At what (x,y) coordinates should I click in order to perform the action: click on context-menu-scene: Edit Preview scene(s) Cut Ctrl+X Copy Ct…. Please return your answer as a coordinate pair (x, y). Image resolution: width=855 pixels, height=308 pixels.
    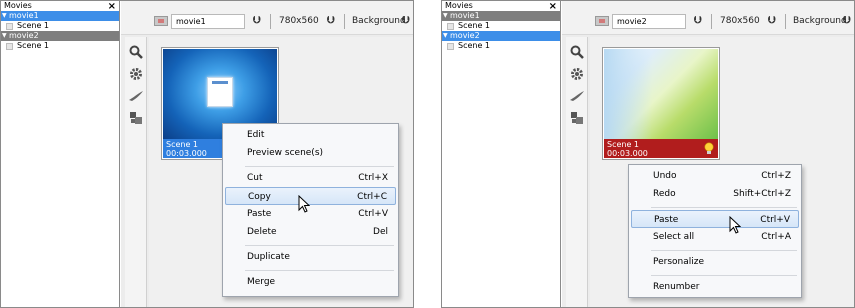
    Looking at the image, I should click on (310, 210).